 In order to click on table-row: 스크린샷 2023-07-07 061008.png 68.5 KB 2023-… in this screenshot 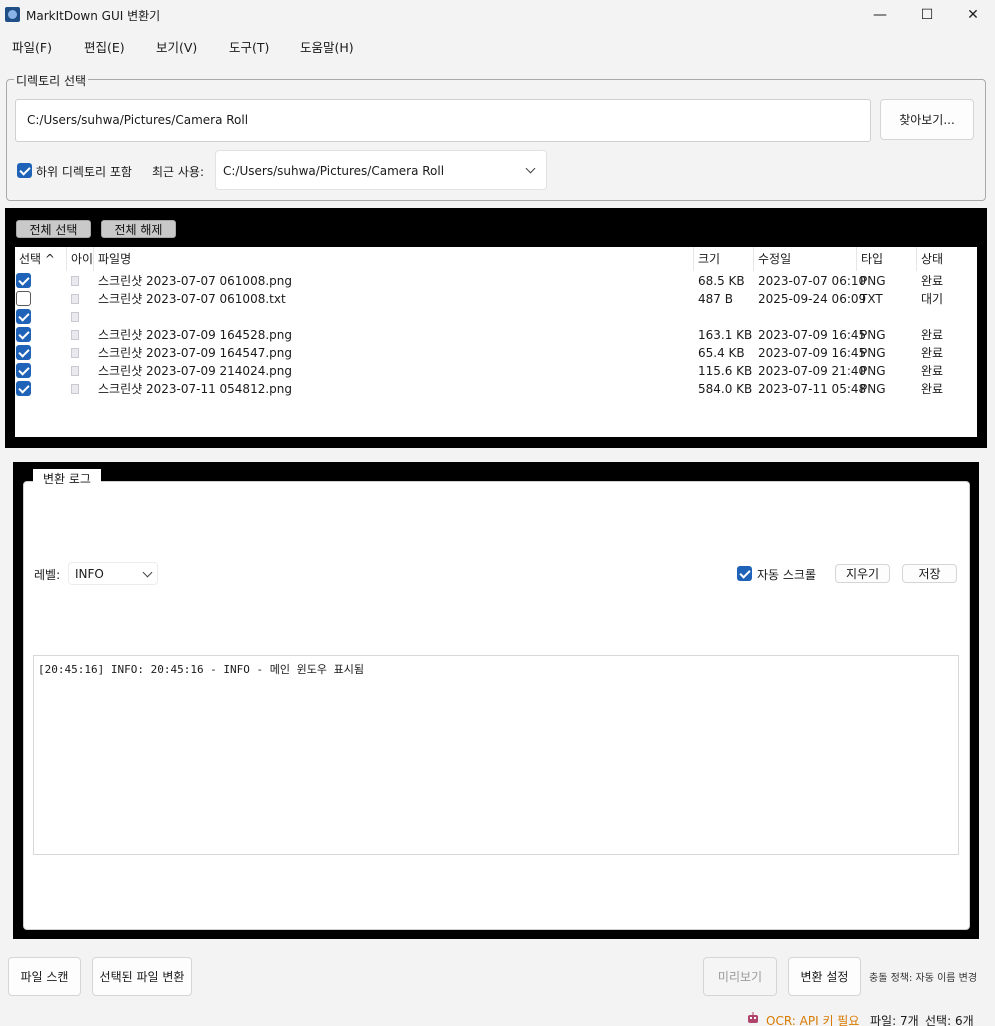, I will do `click(496, 281)`.